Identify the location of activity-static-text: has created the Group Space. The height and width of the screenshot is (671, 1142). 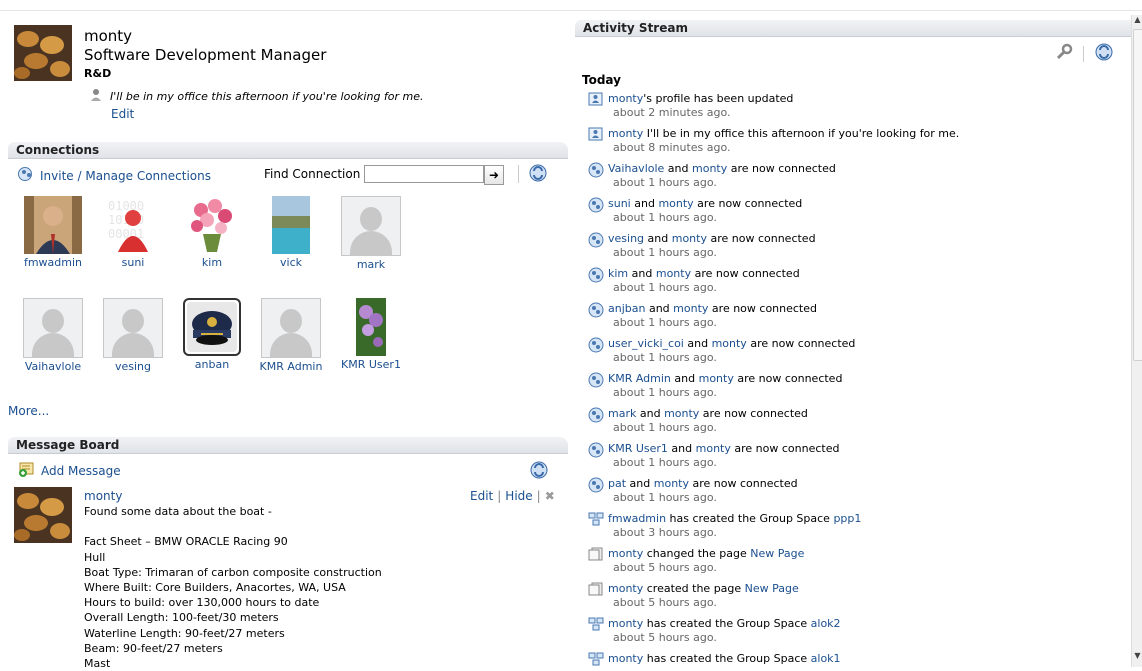
(727, 658).